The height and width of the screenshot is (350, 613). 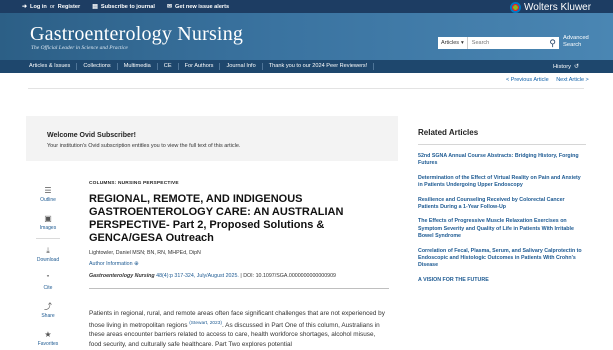 What do you see at coordinates (48, 334) in the screenshot?
I see `star-icon: ★` at bounding box center [48, 334].